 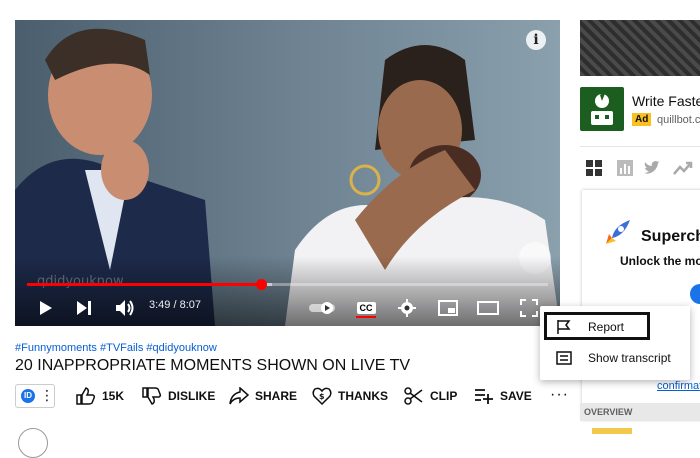 I want to click on volume-button, so click(x=125, y=308).